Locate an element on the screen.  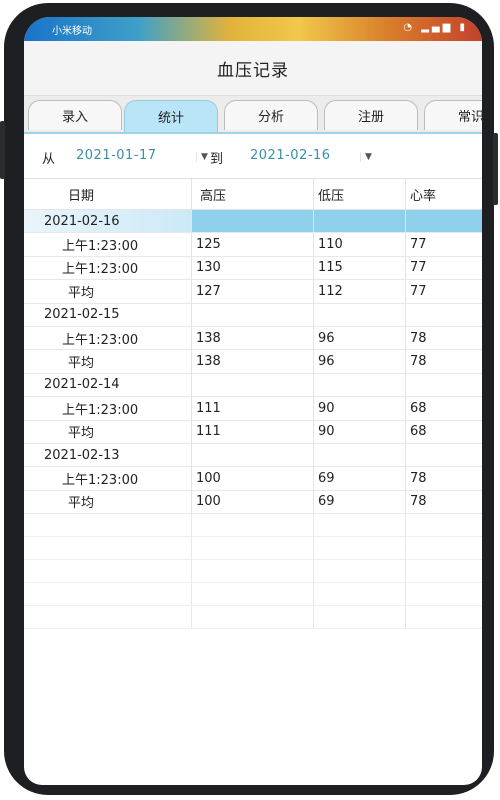
table-row-group: 2021-02-15 is located at coordinates (253, 315).